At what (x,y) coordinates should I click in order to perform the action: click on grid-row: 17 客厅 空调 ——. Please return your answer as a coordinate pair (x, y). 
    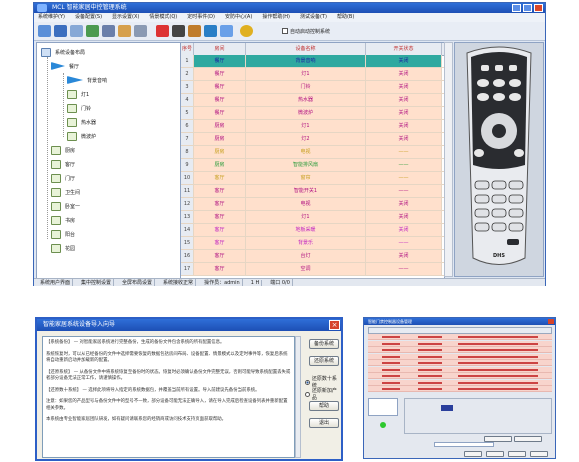
    Looking at the image, I should click on (312, 269).